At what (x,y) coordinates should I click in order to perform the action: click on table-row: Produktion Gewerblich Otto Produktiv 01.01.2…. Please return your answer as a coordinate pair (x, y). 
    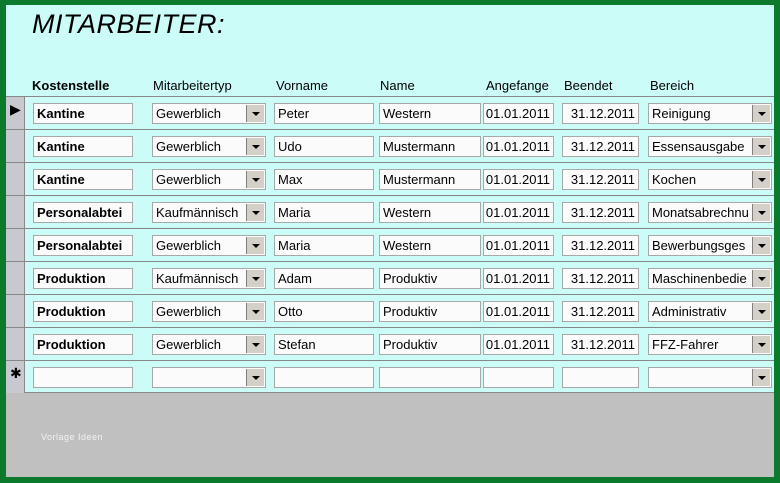
    Looking at the image, I should click on (390, 310).